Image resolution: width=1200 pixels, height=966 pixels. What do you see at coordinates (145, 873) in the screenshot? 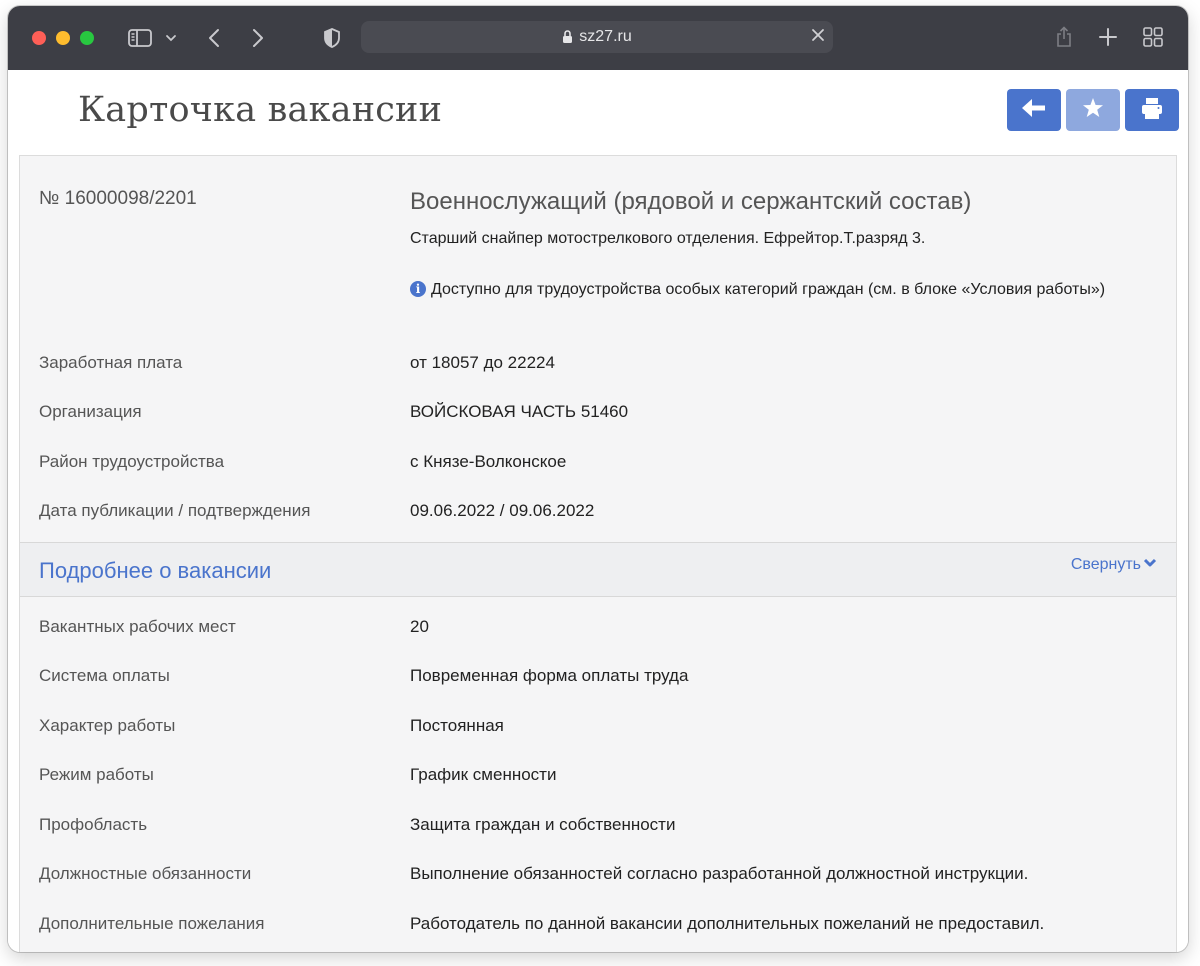
I see `detail-label-duties: Должностные обязанности` at bounding box center [145, 873].